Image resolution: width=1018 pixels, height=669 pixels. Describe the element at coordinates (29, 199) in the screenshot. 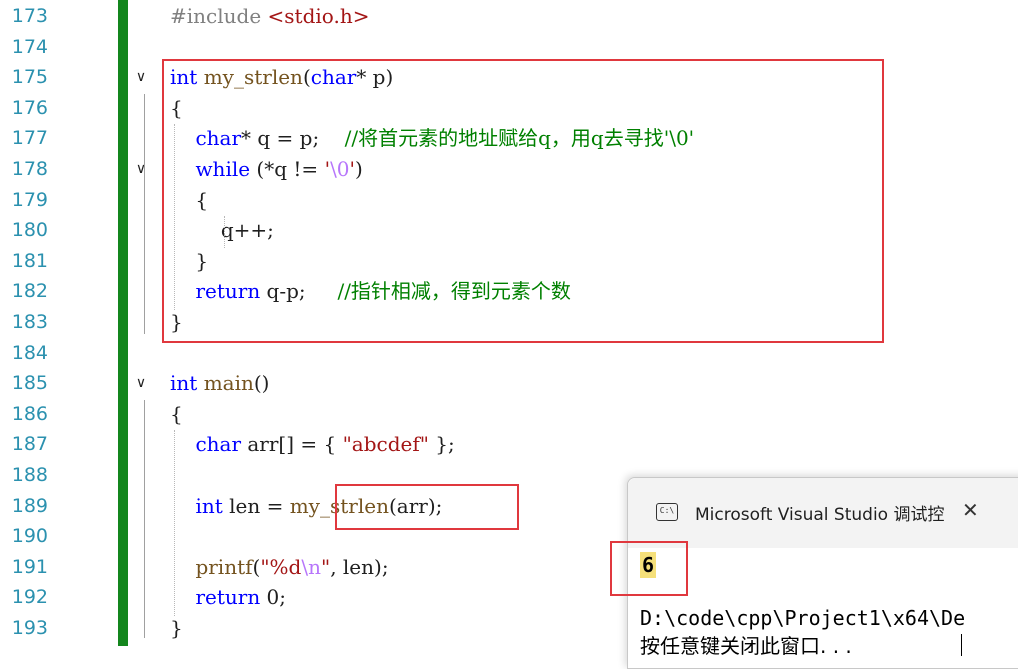

I see `line-number: 179` at that location.